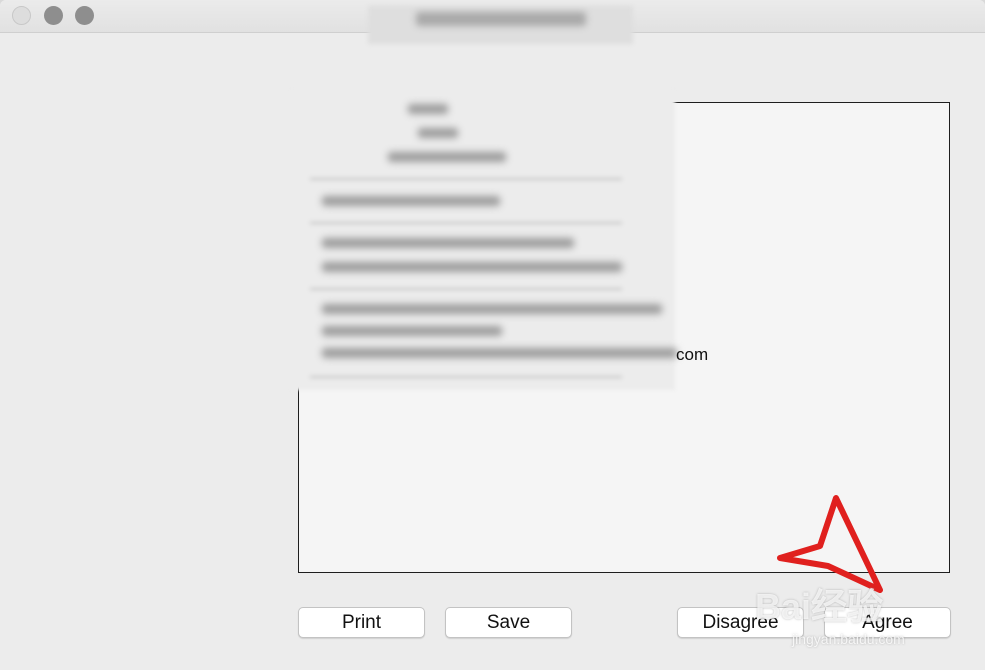 The height and width of the screenshot is (670, 985). I want to click on save-button: Save, so click(508, 622).